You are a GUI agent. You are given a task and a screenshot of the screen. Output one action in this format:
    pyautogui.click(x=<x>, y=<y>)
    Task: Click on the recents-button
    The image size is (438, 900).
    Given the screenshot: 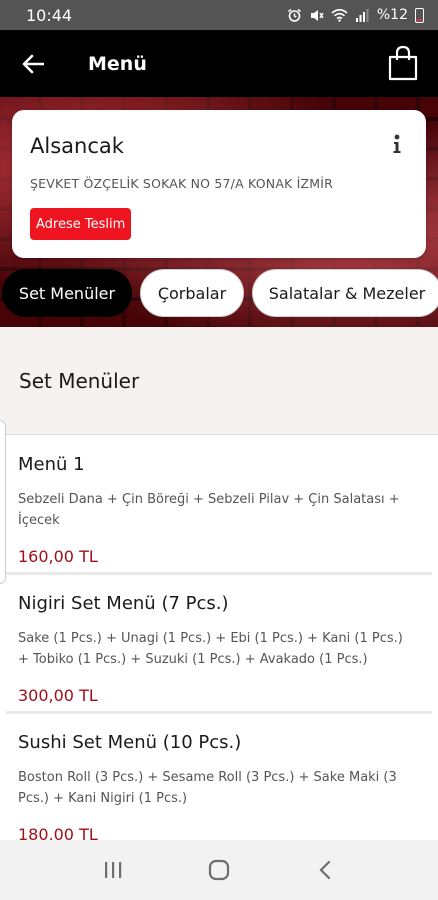 What is the action you would take?
    pyautogui.click(x=113, y=870)
    